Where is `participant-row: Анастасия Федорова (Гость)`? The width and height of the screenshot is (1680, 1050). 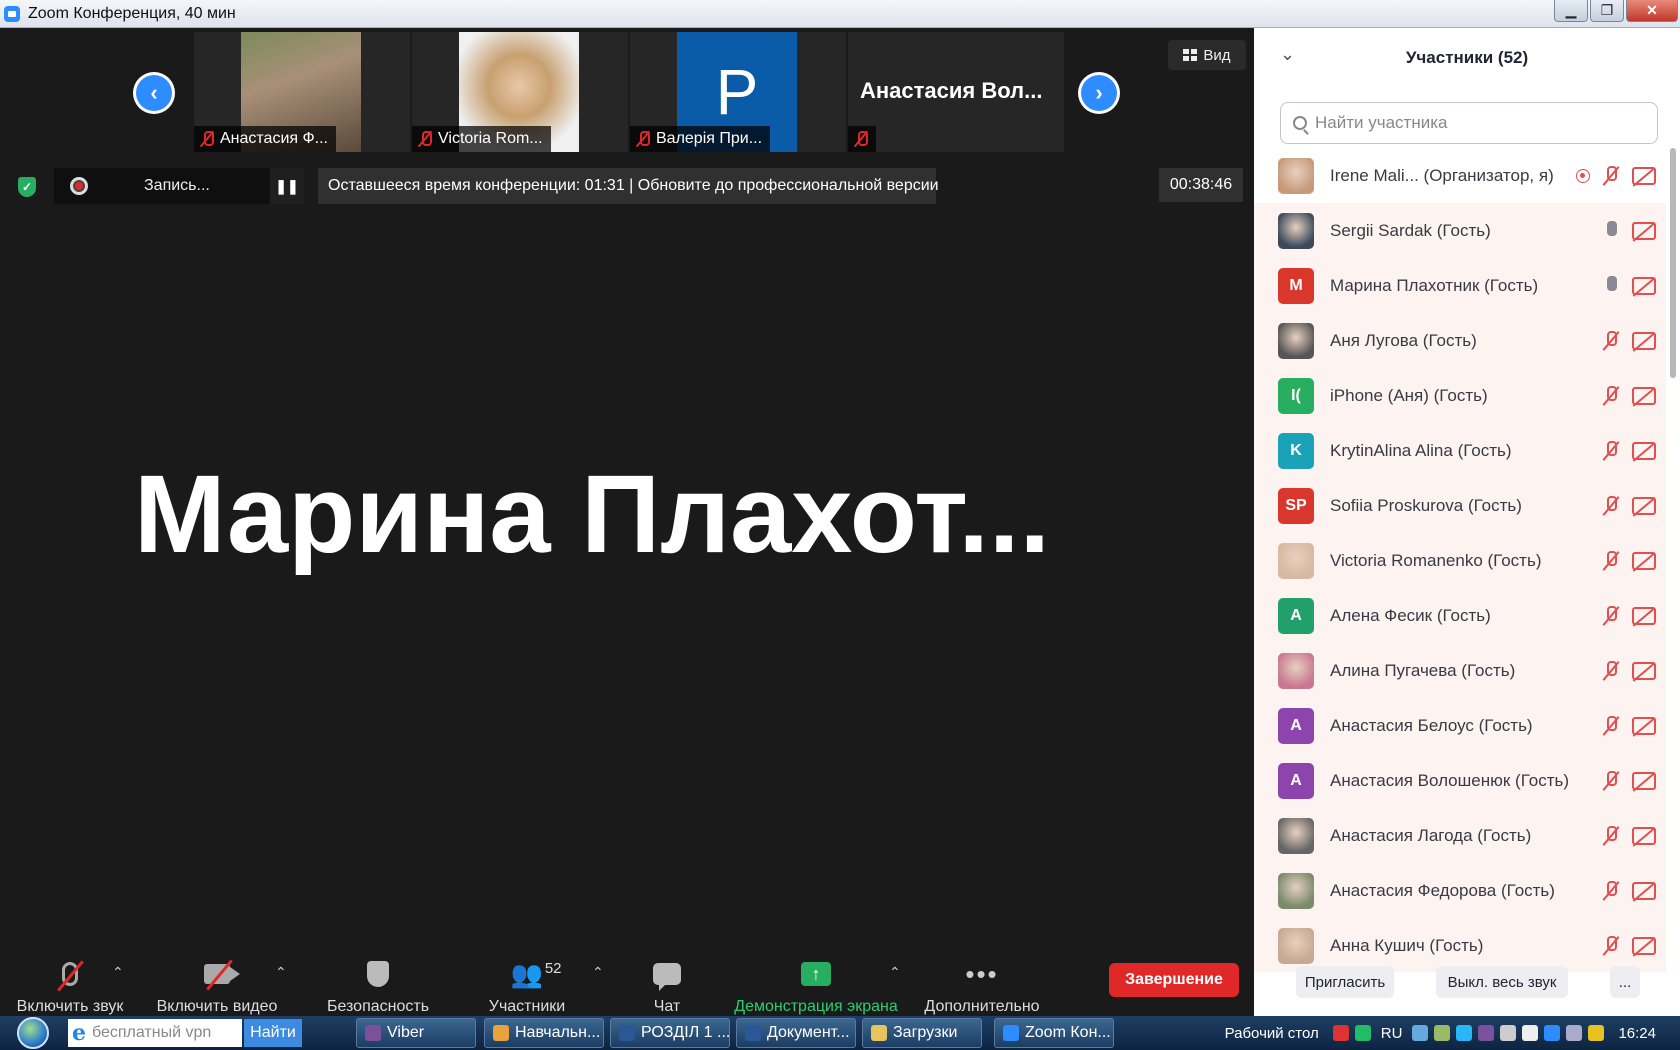
participant-row: Анастасия Федорова (Гость) is located at coordinates (1460, 890).